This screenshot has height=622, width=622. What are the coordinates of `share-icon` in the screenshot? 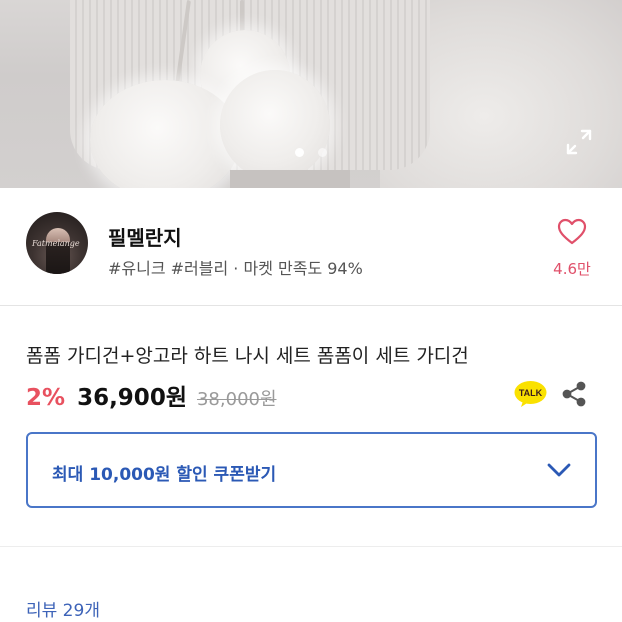 It's located at (574, 394).